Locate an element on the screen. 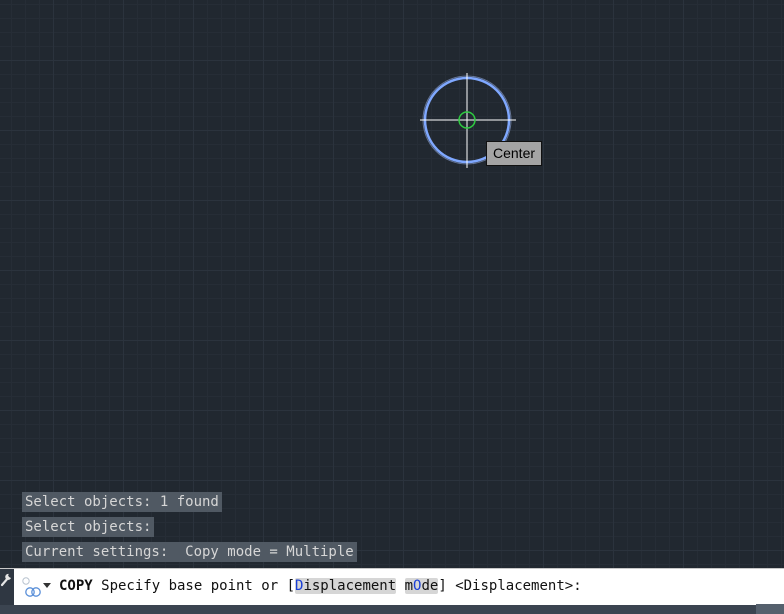 The width and height of the screenshot is (784, 614). osnap-tooltip: Center is located at coordinates (514, 153).